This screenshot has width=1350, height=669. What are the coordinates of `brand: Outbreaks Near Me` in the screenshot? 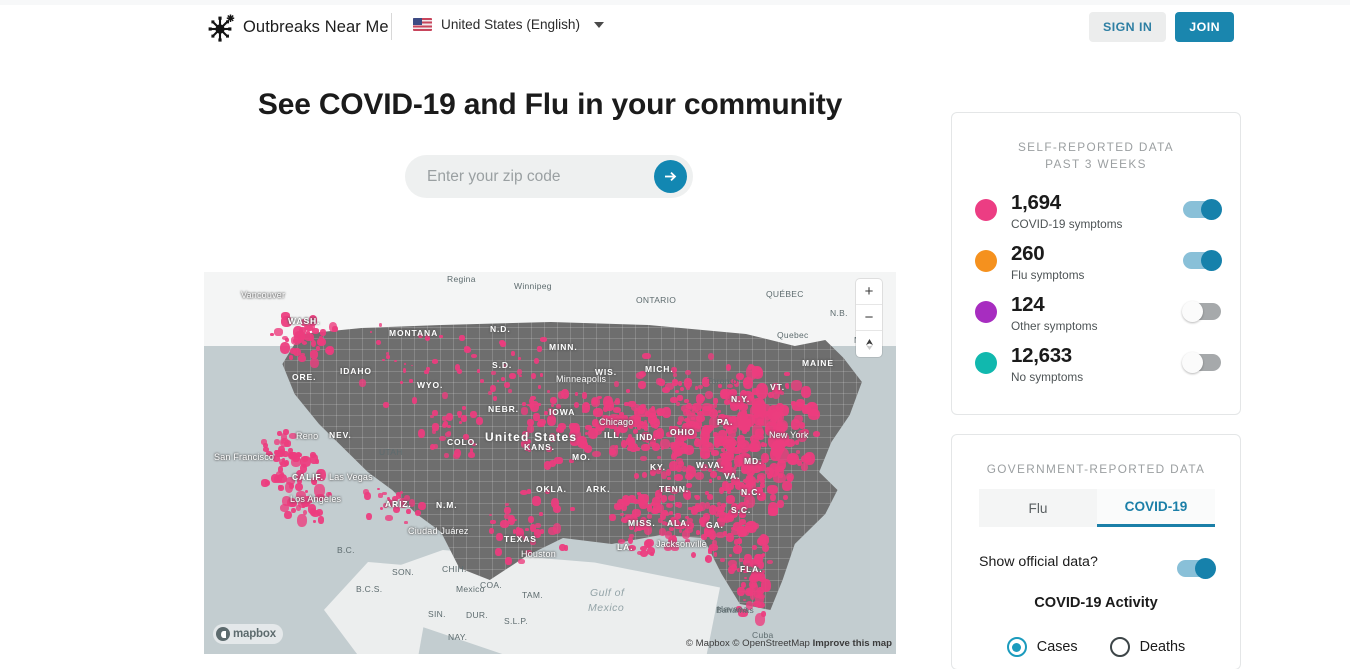 It's located at (297, 27).